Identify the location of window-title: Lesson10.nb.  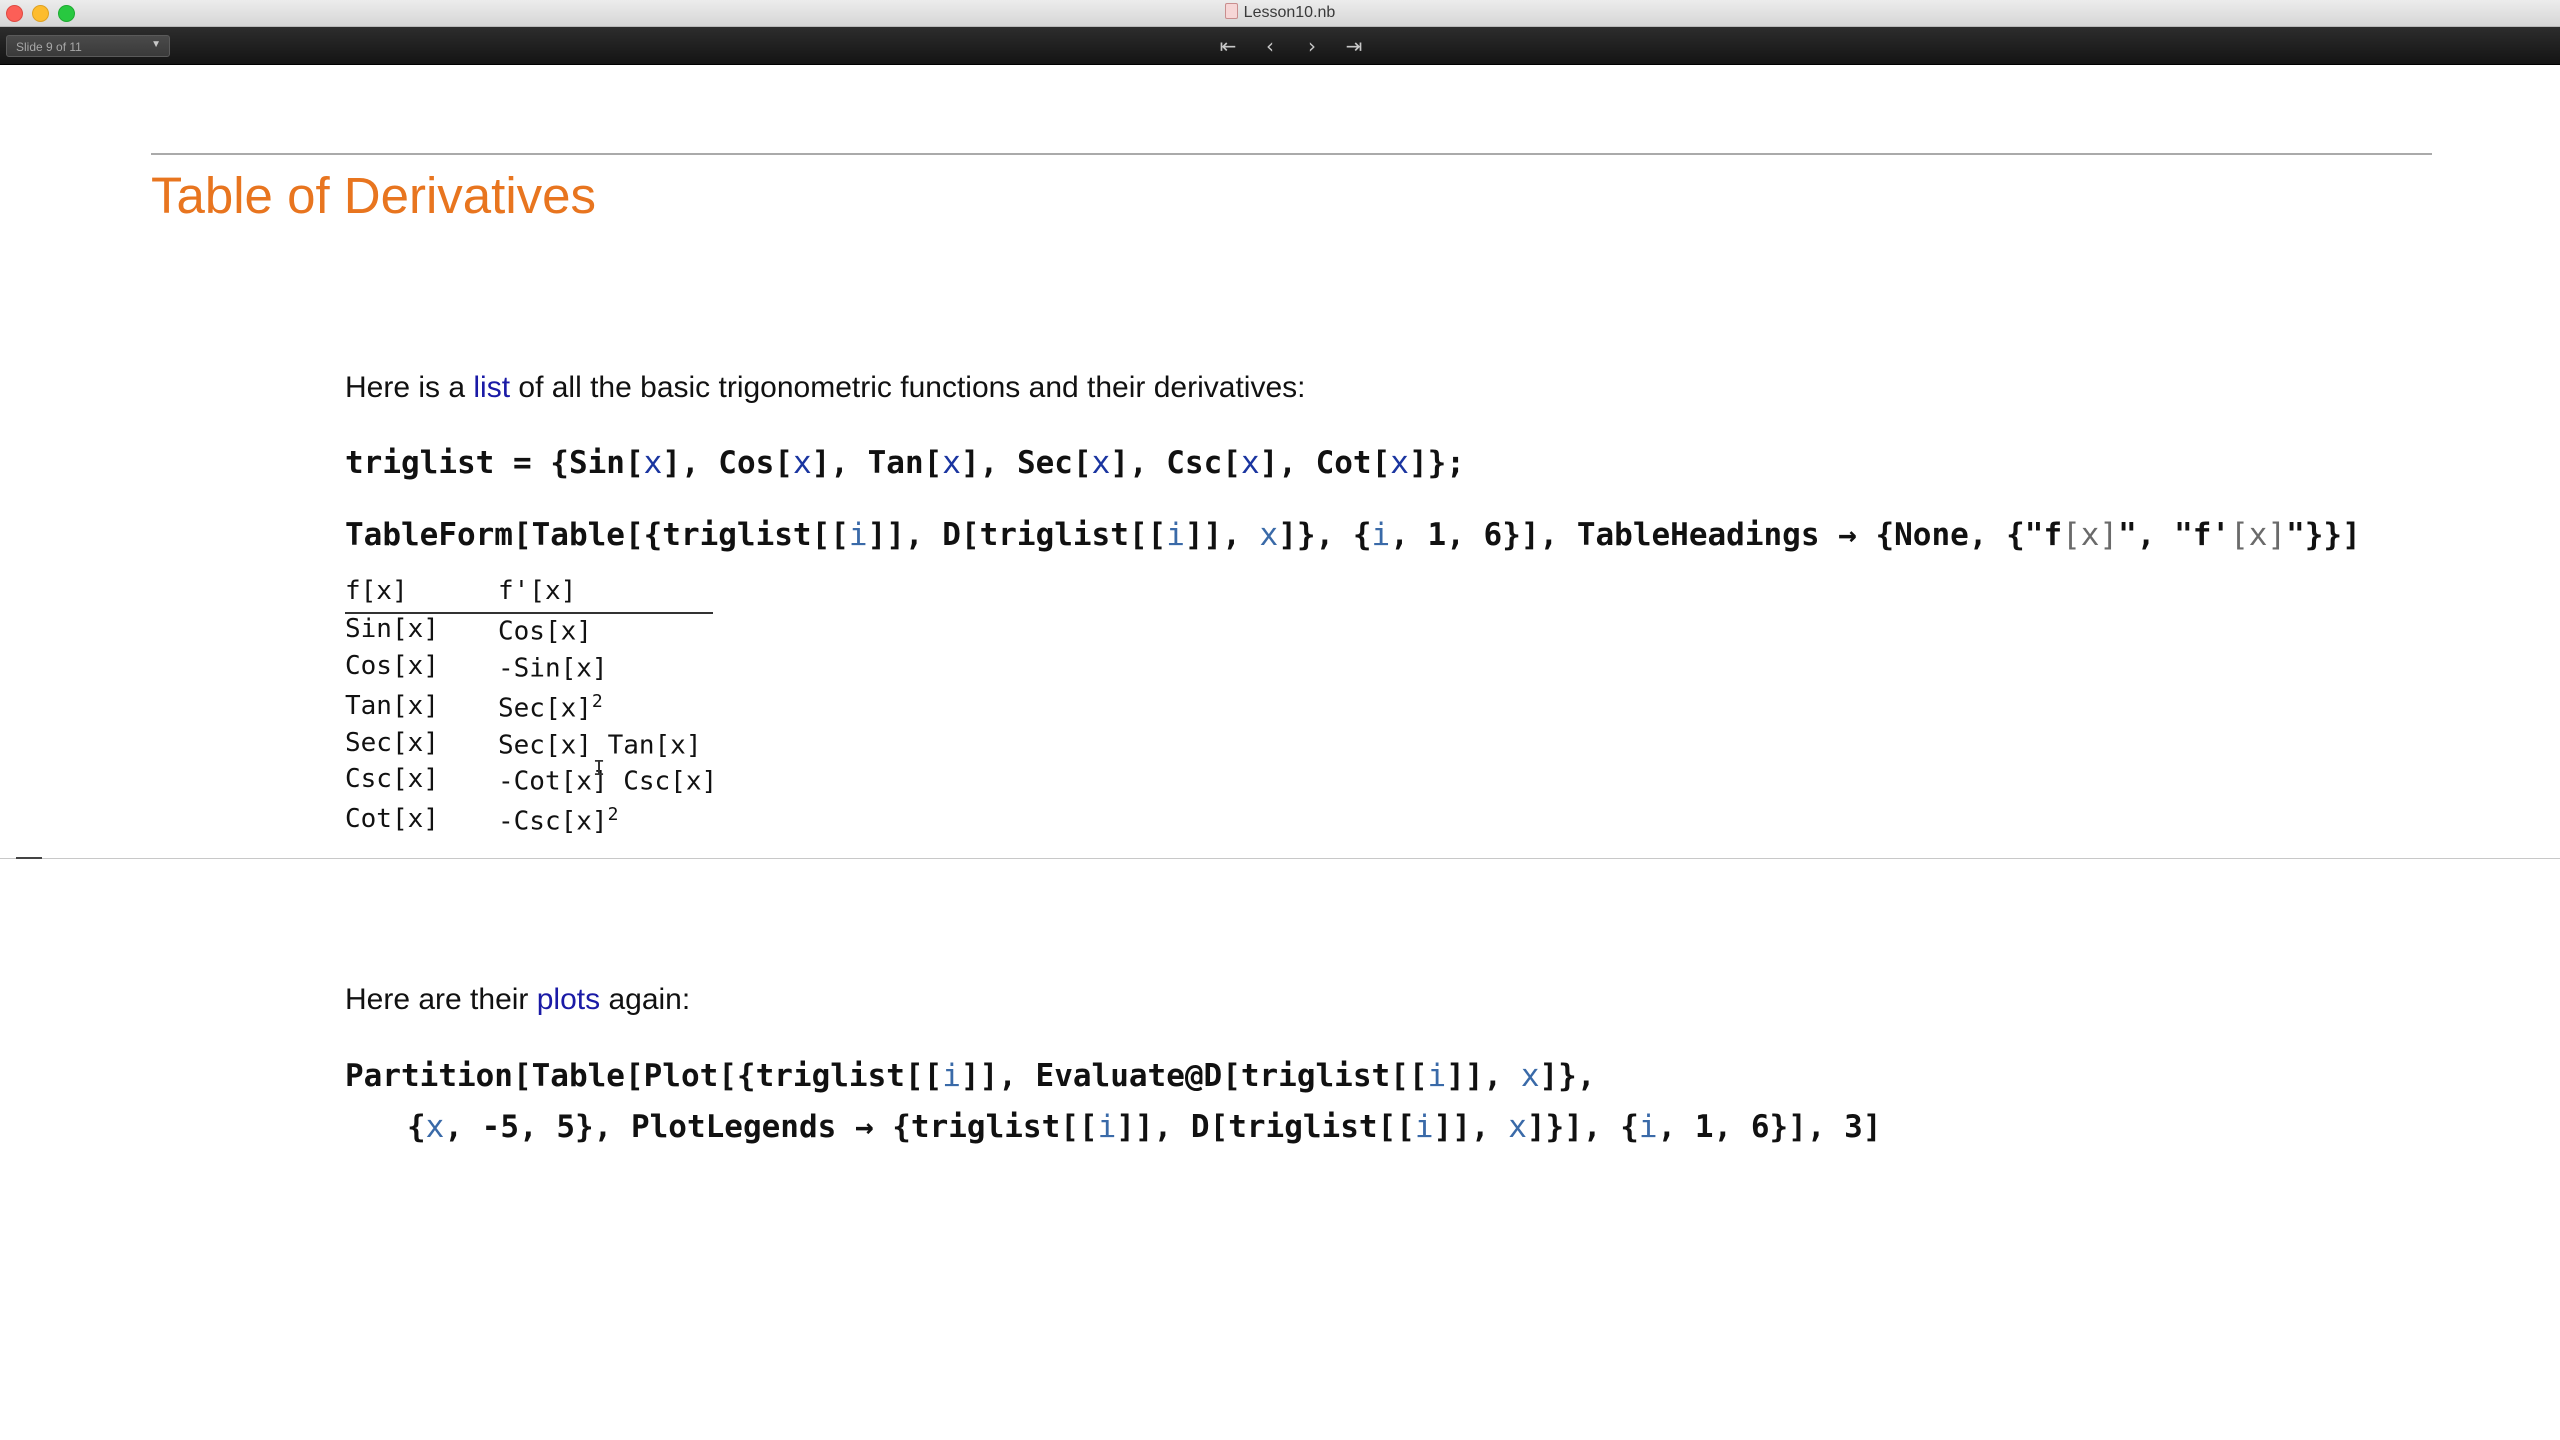
(1280, 12).